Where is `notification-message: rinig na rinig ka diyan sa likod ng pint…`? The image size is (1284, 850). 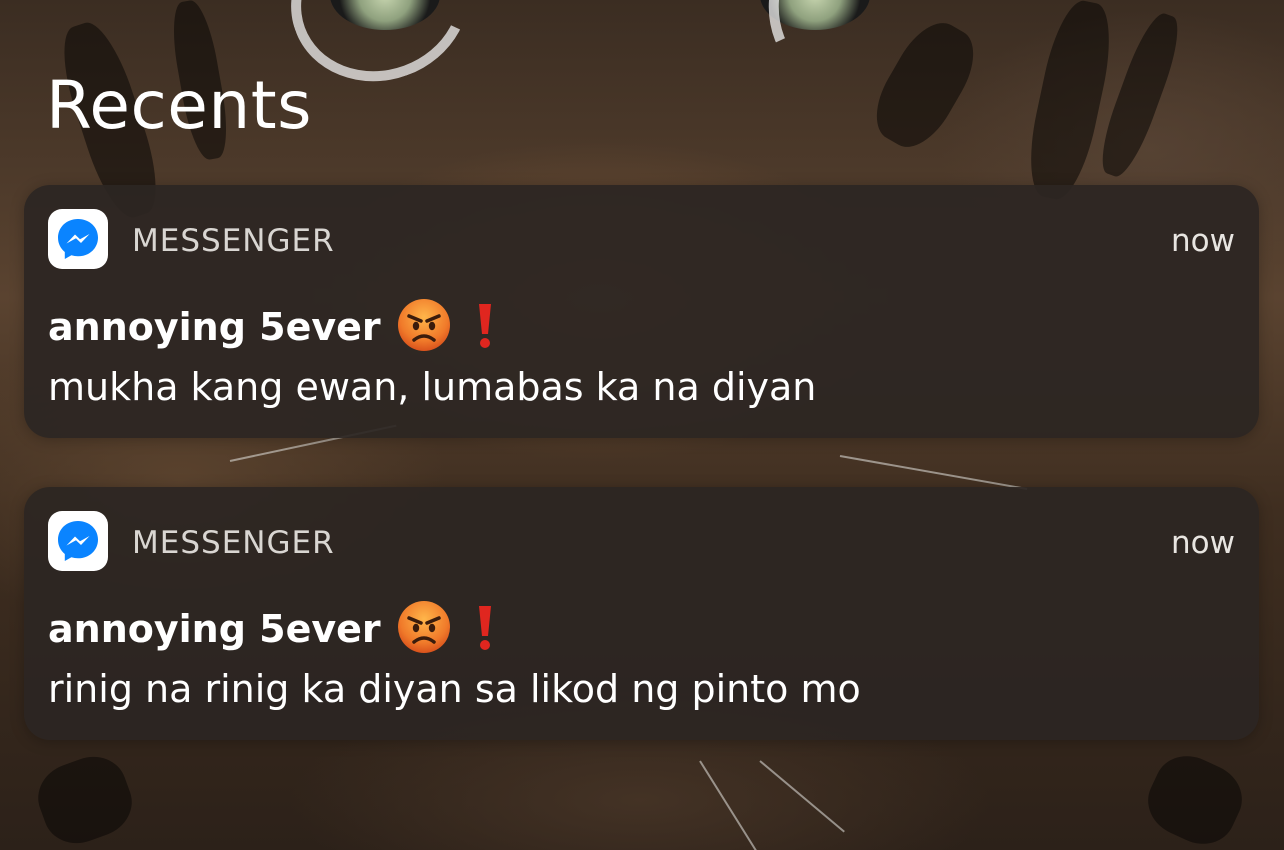 notification-message: rinig na rinig ka diyan sa likod ng pint… is located at coordinates (454, 689).